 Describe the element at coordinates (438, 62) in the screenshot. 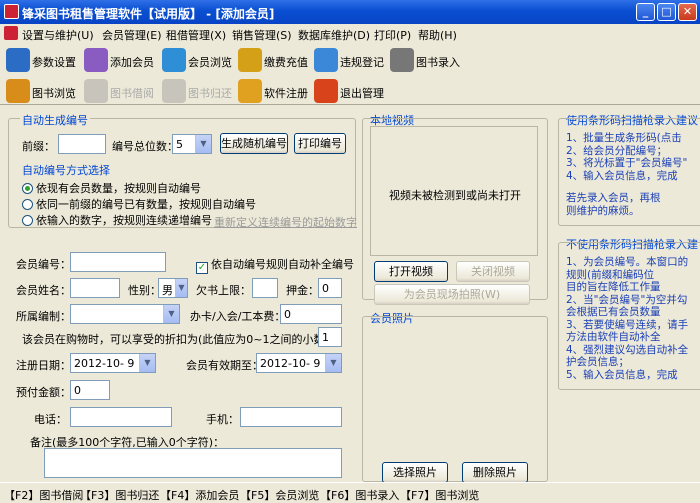

I see `toolbar-label: 图书录入` at that location.